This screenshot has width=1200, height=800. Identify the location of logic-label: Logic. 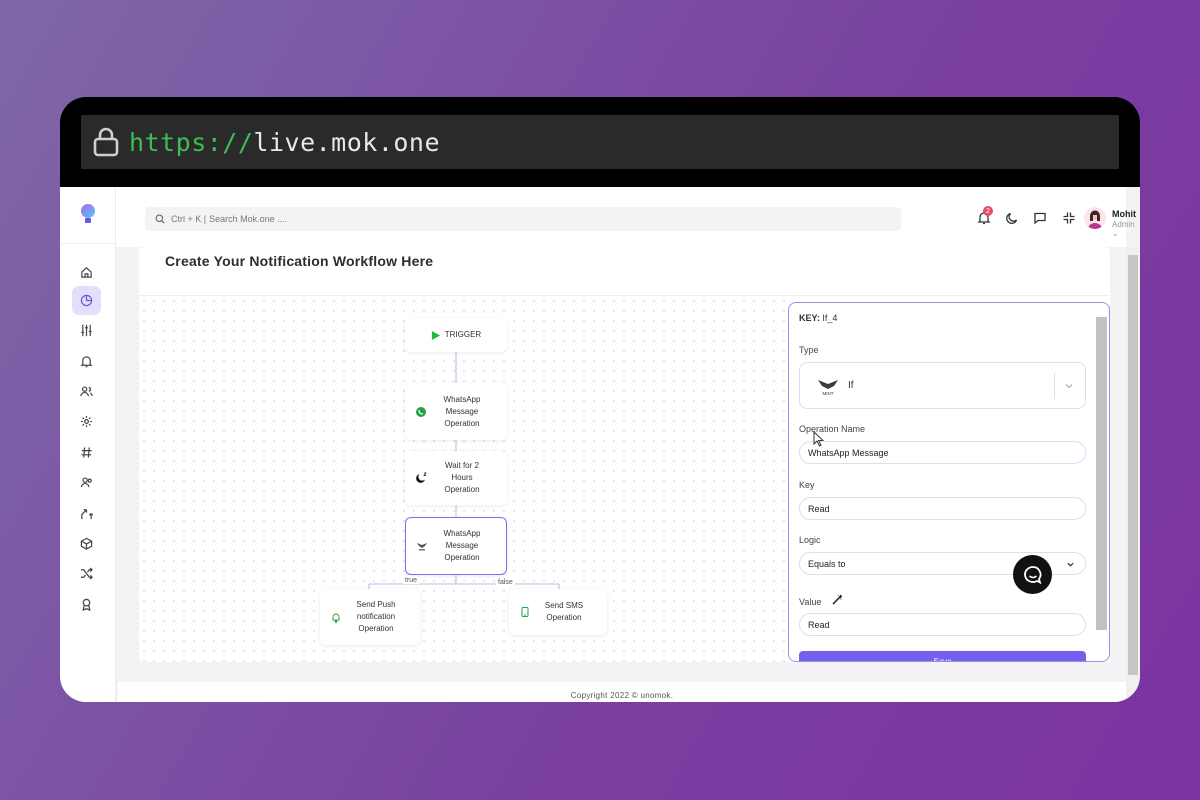
(810, 540).